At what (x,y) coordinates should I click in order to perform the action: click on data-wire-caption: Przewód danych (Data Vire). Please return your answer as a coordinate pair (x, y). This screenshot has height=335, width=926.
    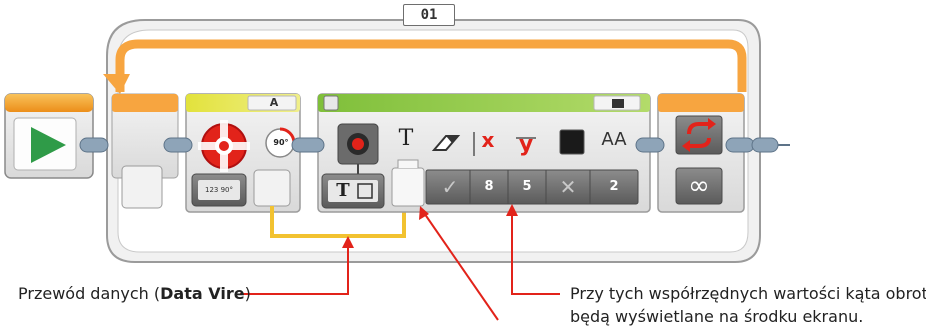
    Looking at the image, I should click on (134, 293).